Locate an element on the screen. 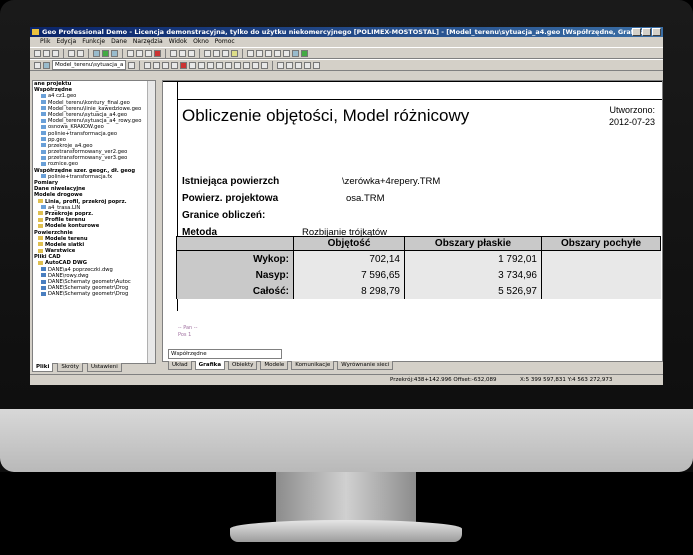 This screenshot has width=693, height=555. model-icon is located at coordinates (46, 65).